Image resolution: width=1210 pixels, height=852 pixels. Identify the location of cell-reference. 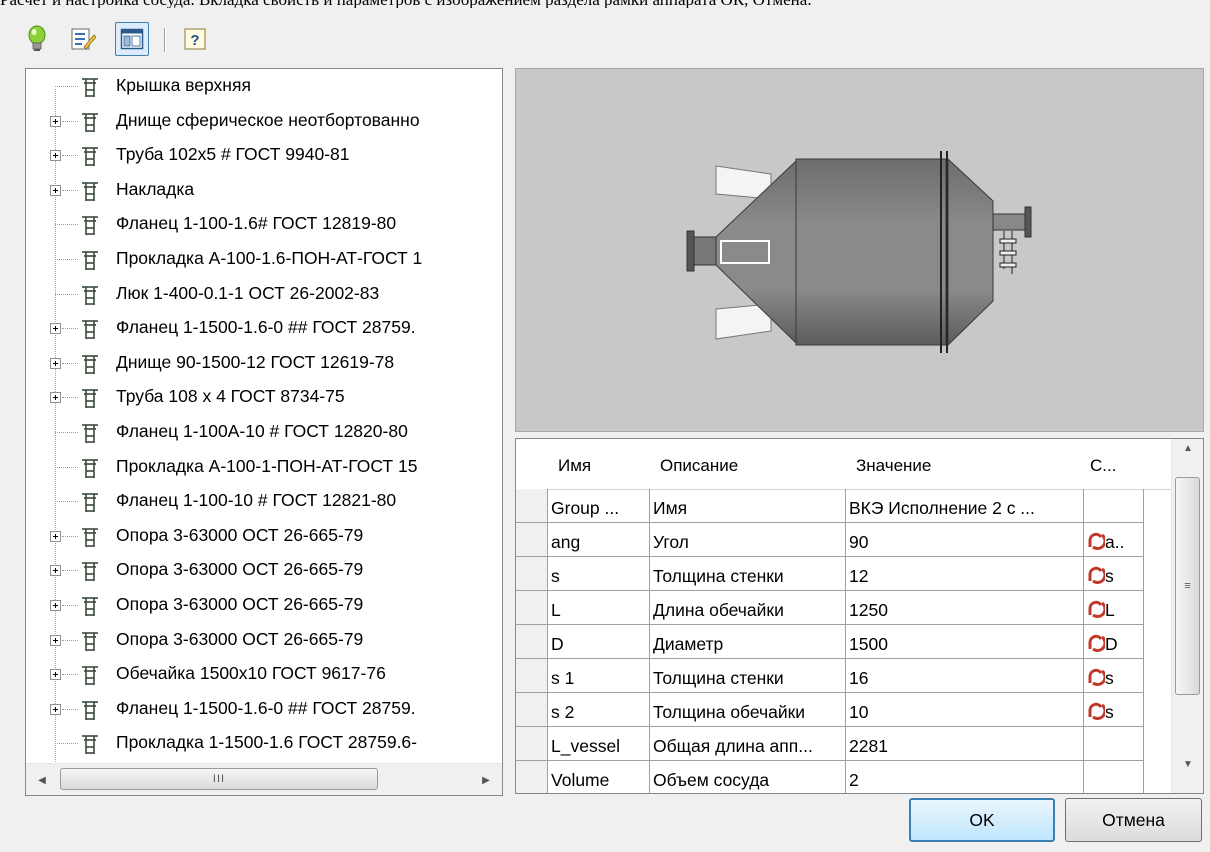
(1114, 777).